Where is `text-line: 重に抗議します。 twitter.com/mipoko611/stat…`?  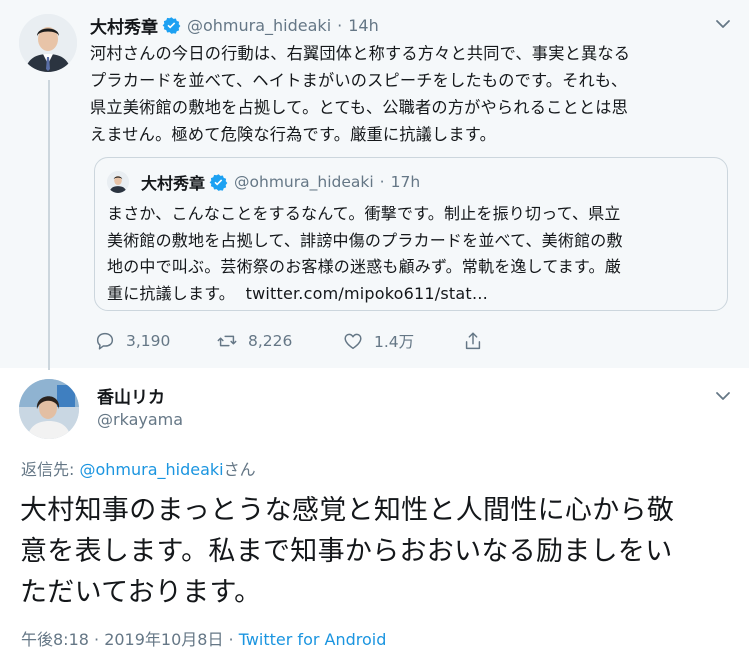
text-line: 重に抗議します。 twitter.com/mipoko611/stat… is located at coordinates (413, 294).